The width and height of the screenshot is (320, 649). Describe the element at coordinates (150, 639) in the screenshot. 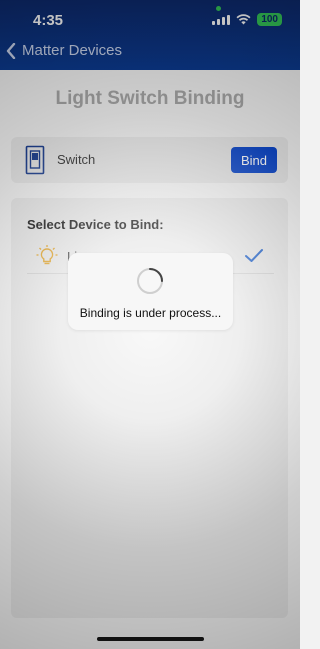

I see `home-indicator` at that location.